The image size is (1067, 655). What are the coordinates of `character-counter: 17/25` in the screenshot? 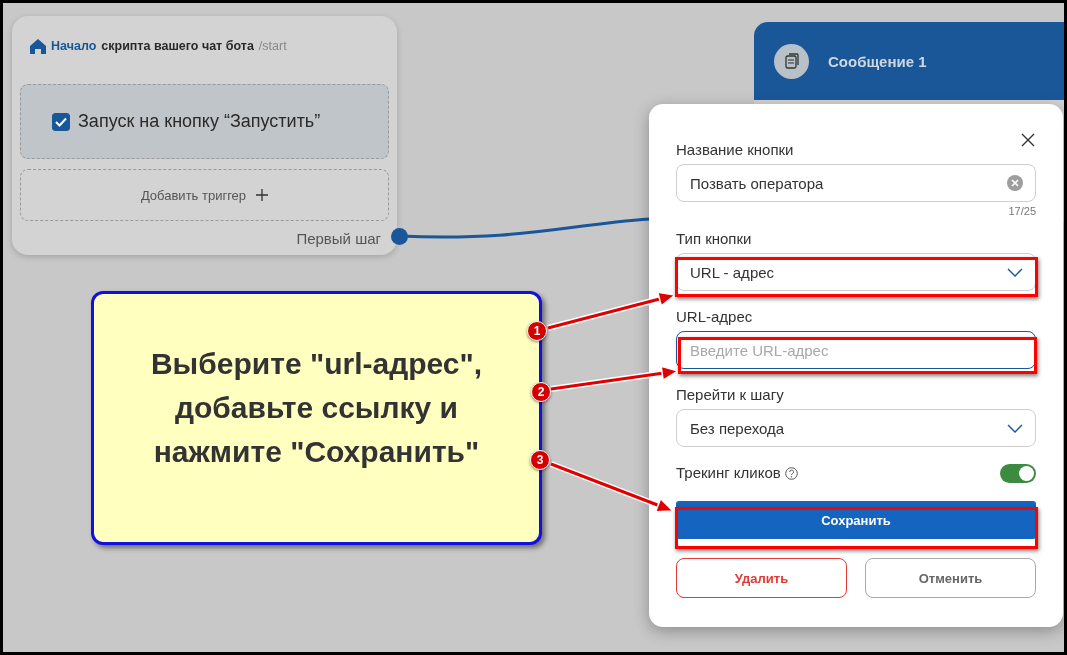 It's located at (1022, 211).